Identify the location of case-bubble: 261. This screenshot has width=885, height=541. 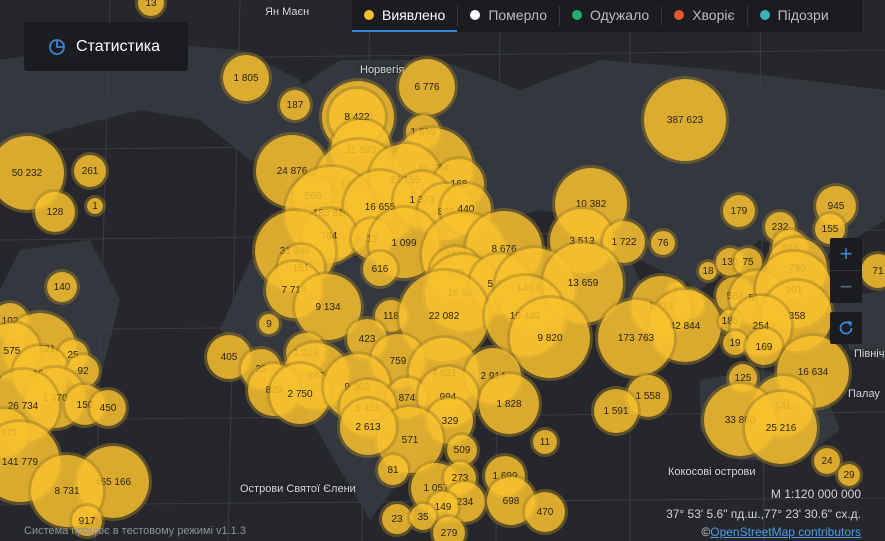
(90, 171).